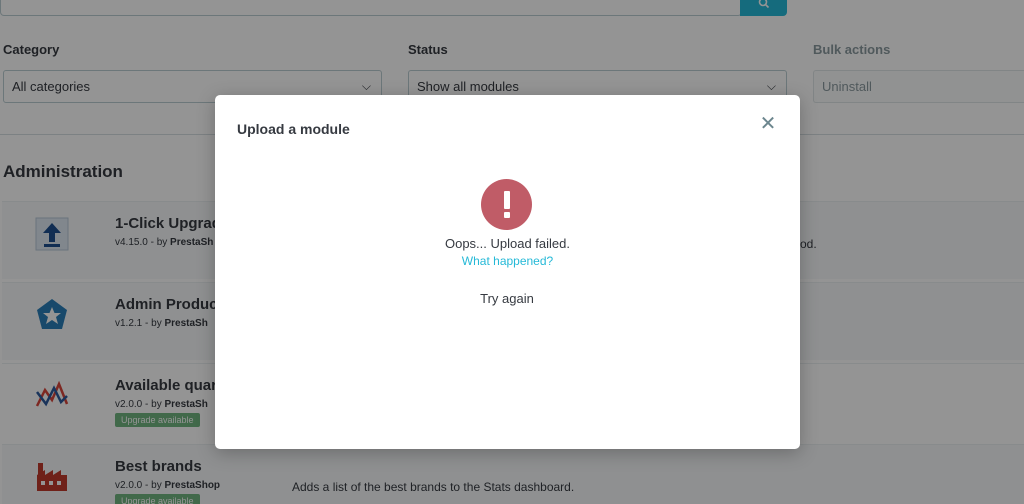  I want to click on exclamation-icon, so click(506, 204).